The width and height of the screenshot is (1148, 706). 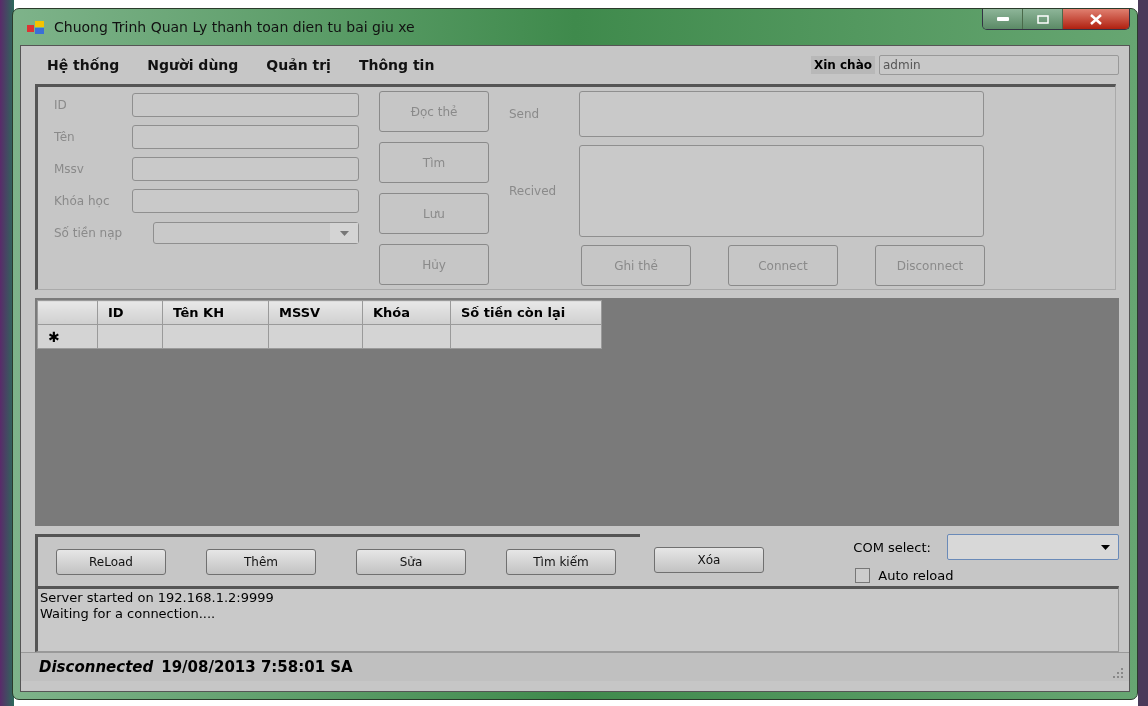 I want to click on field-label: ID, so click(x=60, y=105).